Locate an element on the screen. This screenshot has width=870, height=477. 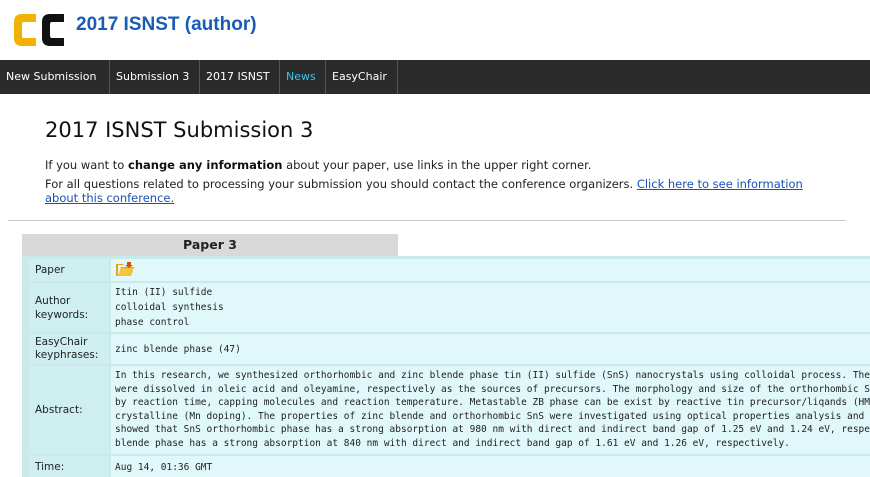
page-title: 2017 ISNST Submission 3 is located at coordinates (179, 130).